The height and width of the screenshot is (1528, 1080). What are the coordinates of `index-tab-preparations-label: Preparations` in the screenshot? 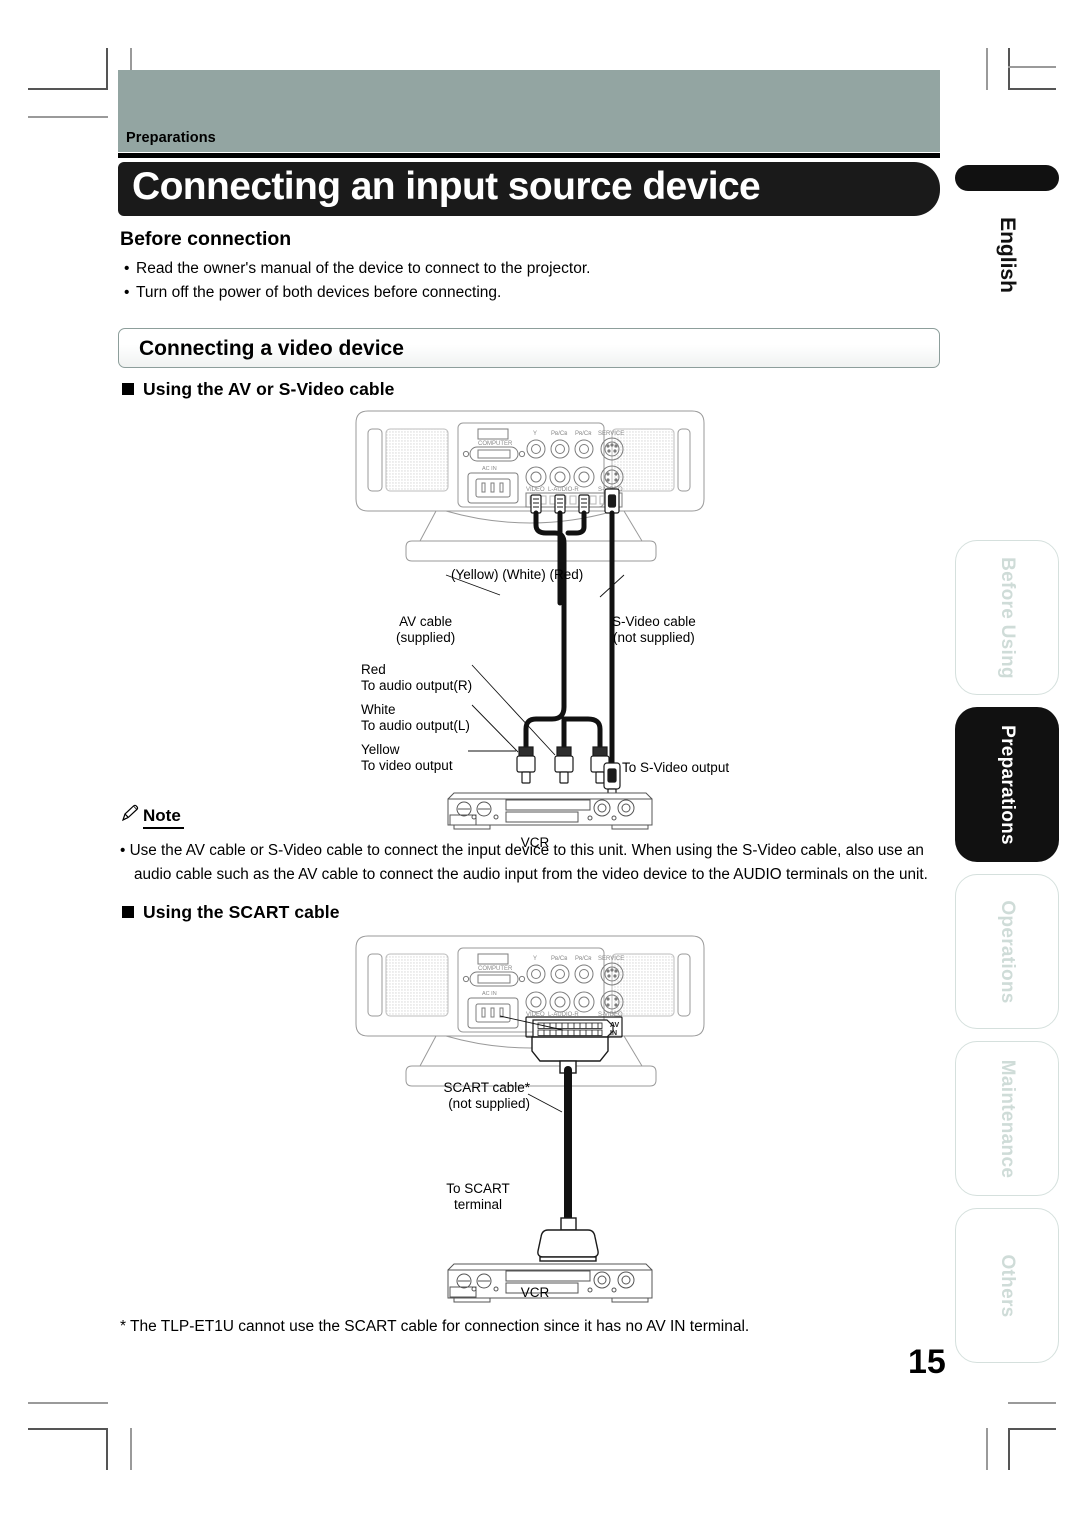 It's located at (1007, 784).